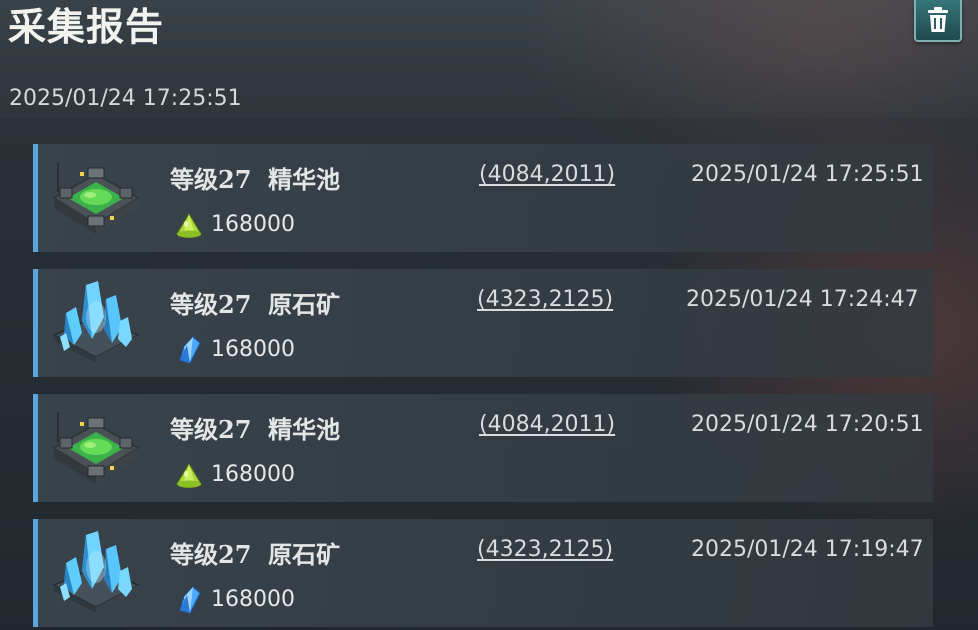 Image resolution: width=978 pixels, height=630 pixels. Describe the element at coordinates (86, 27) in the screenshot. I see `page-title: 采集报告` at that location.